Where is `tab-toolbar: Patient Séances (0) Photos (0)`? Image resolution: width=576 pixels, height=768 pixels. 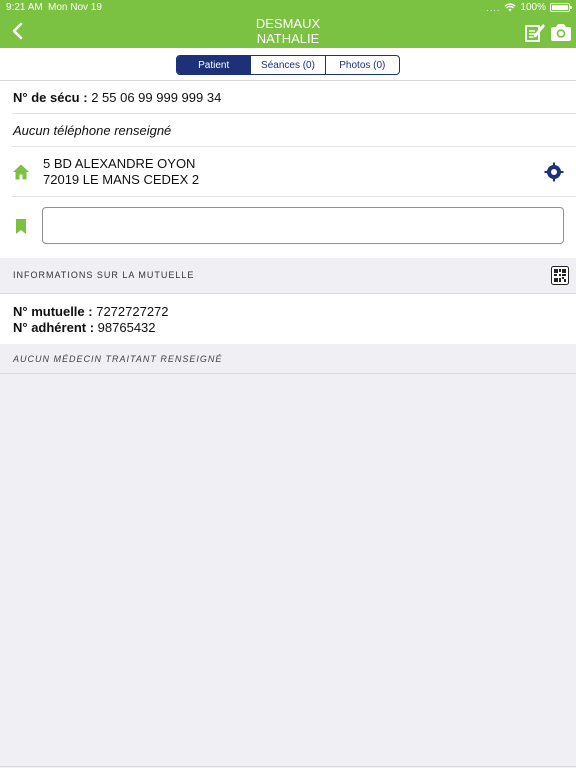 tab-toolbar: Patient Séances (0) Photos (0) is located at coordinates (288, 64).